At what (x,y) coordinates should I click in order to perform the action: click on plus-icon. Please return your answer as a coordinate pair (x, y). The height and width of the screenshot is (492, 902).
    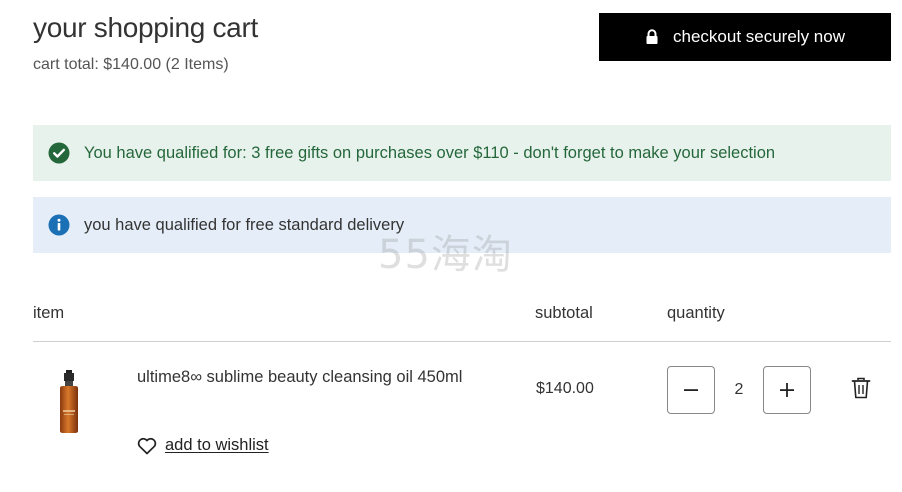
    Looking at the image, I should click on (787, 390).